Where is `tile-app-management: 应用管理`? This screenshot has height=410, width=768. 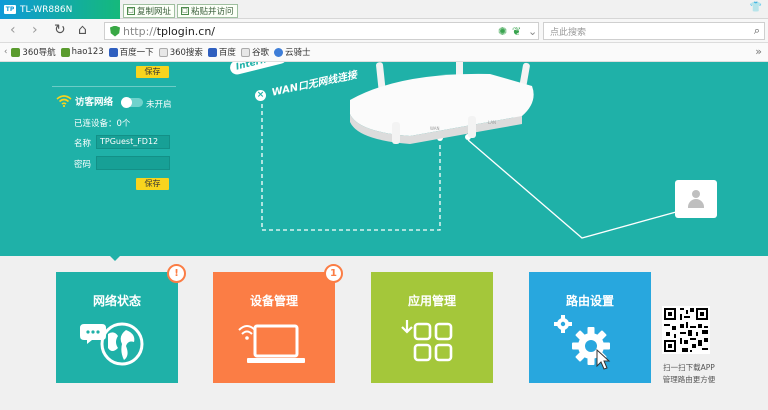 tile-app-management: 应用管理 is located at coordinates (432, 327).